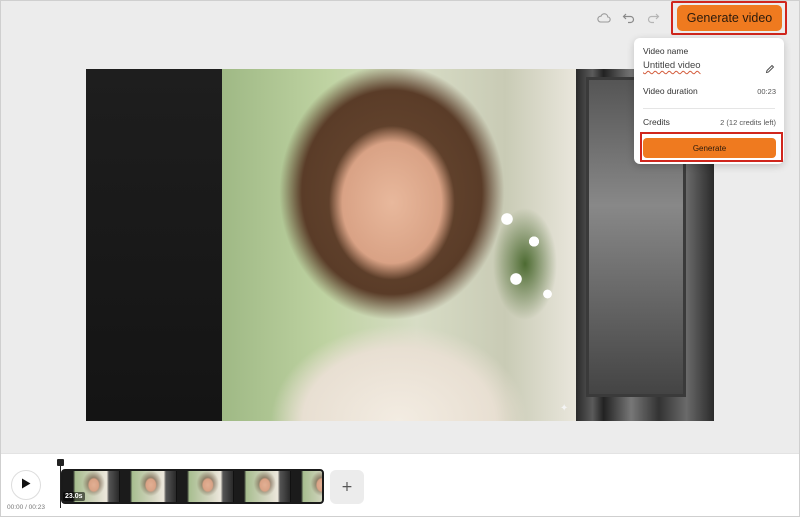  Describe the element at coordinates (729, 18) in the screenshot. I see `generate-video-button: Generate video` at that location.